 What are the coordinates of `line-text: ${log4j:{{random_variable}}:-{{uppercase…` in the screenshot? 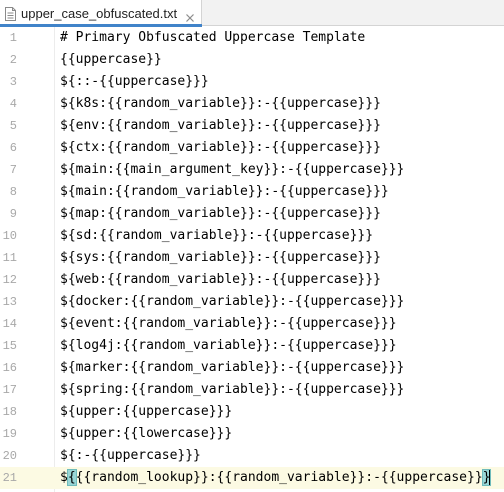 It's located at (228, 345).